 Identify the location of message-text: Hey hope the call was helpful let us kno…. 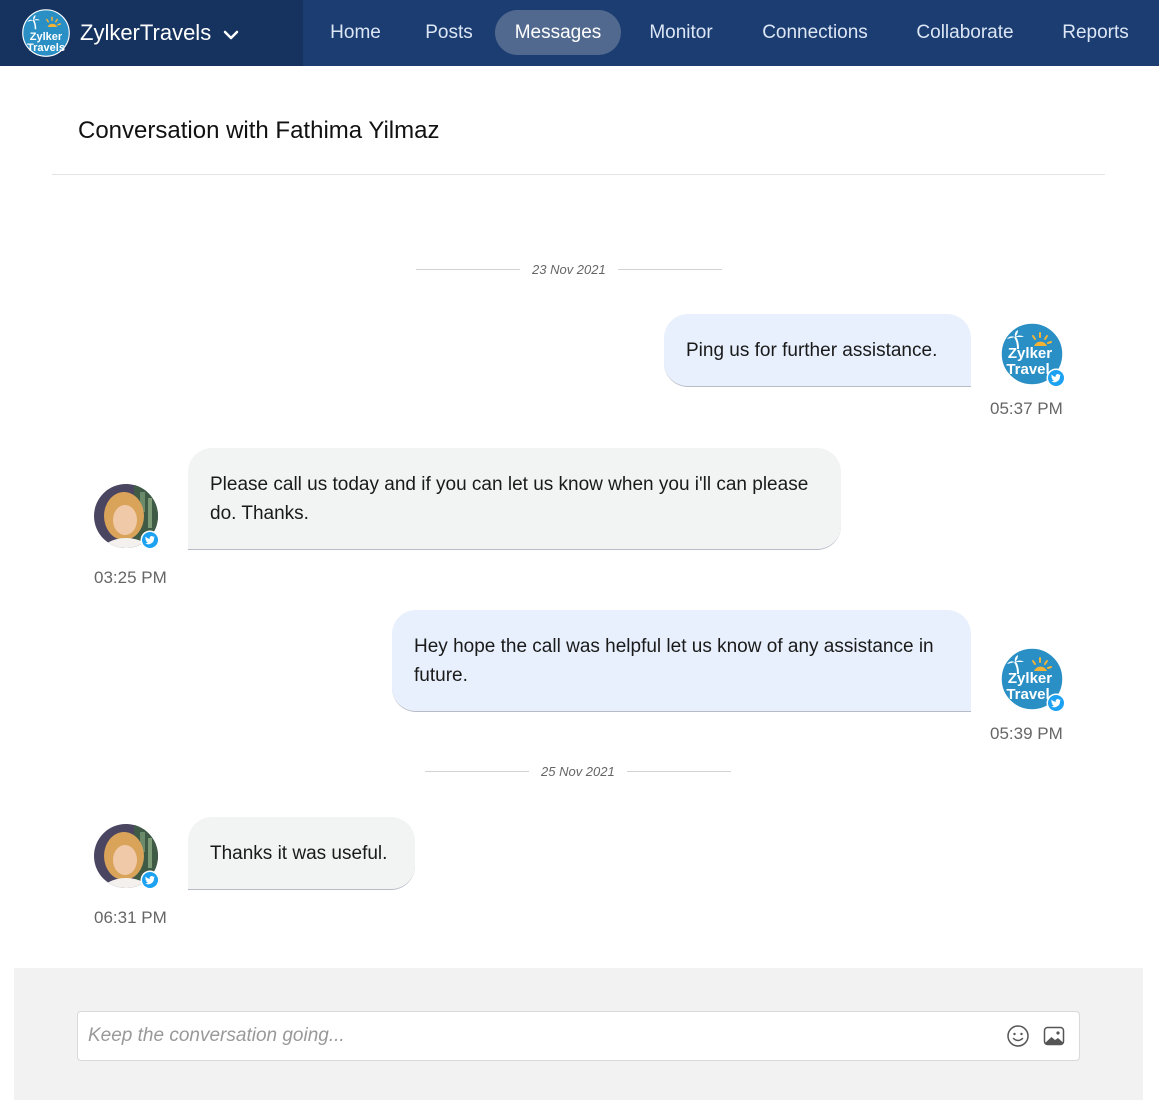
(674, 661).